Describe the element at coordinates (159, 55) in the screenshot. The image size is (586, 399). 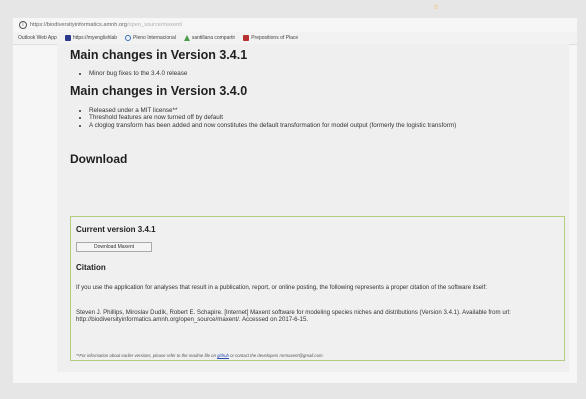
I see `v341-heading: Main changes in Version 3.4.1` at that location.